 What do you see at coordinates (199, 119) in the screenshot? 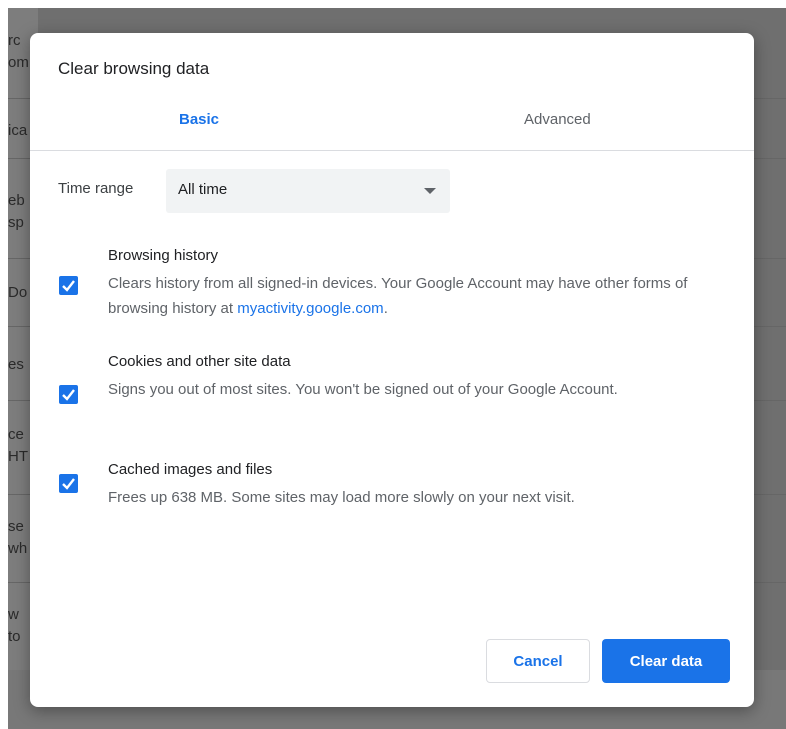
I see `tab-basic: Basic` at bounding box center [199, 119].